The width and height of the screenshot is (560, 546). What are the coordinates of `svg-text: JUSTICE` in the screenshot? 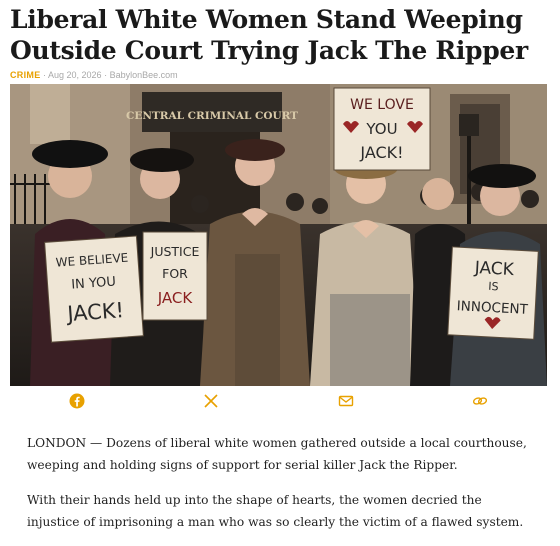 It's located at (175, 251).